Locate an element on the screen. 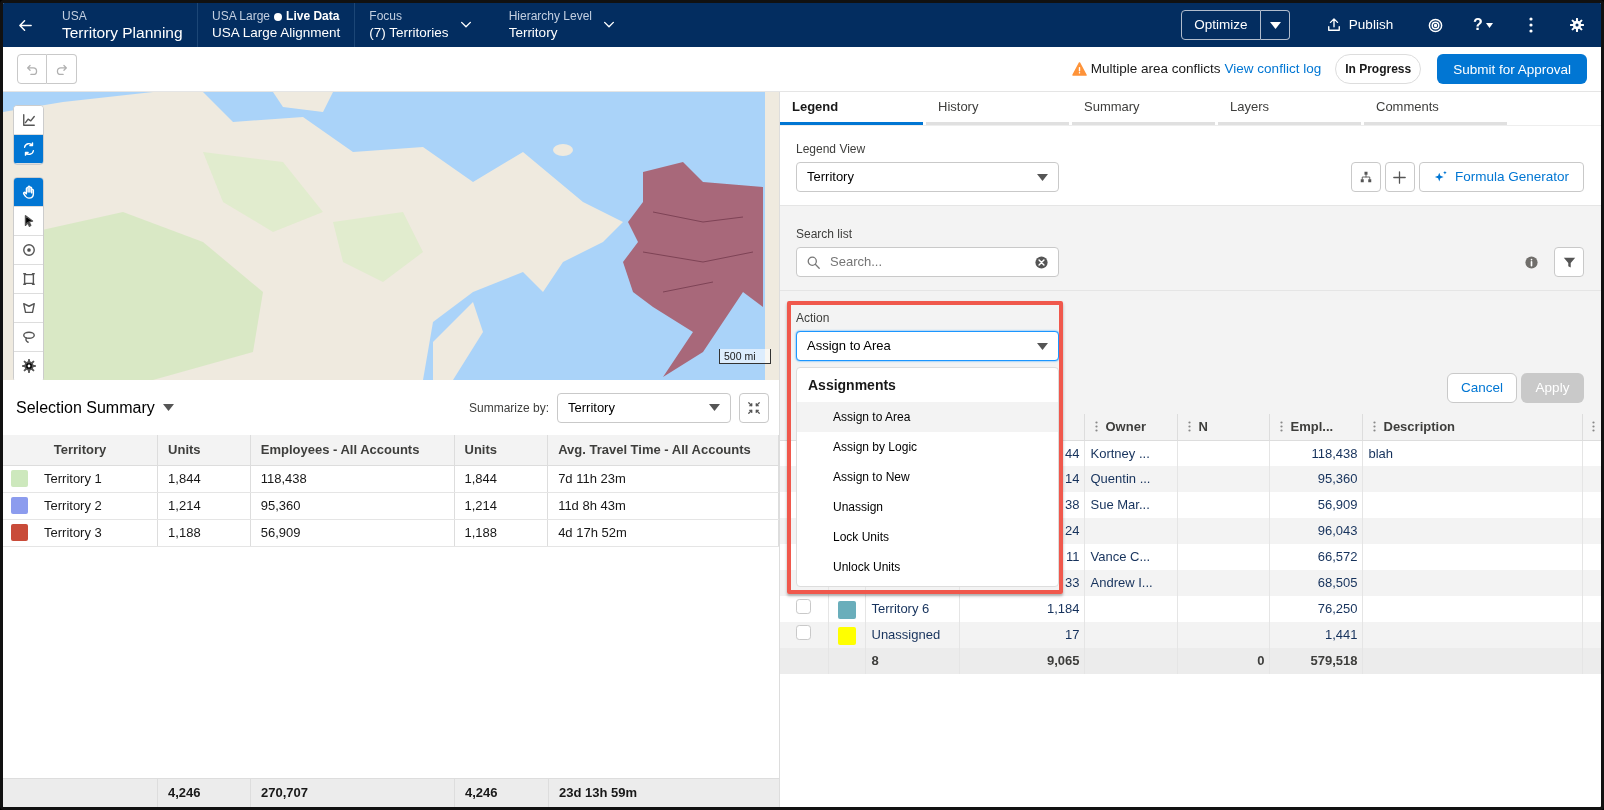 This screenshot has height=810, width=1604. table-cell: 11d 8h 43m is located at coordinates (663, 505).